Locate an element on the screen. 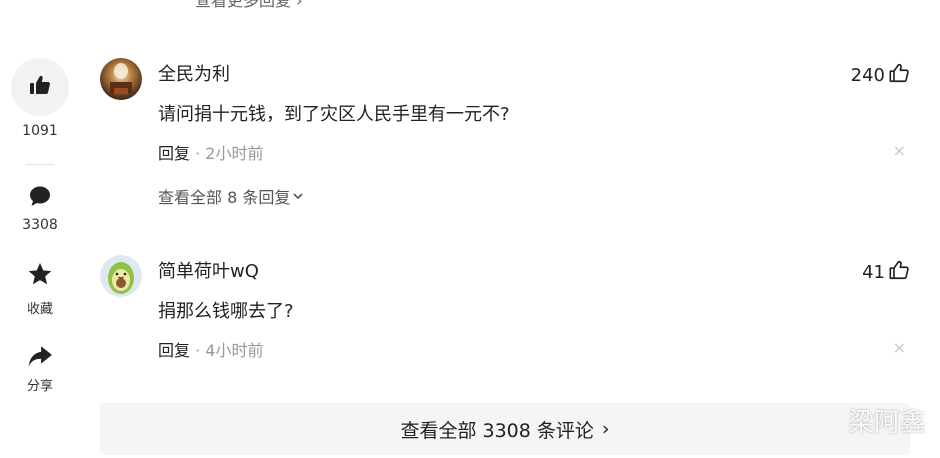  comment-bubble-icon is located at coordinates (40, 198).